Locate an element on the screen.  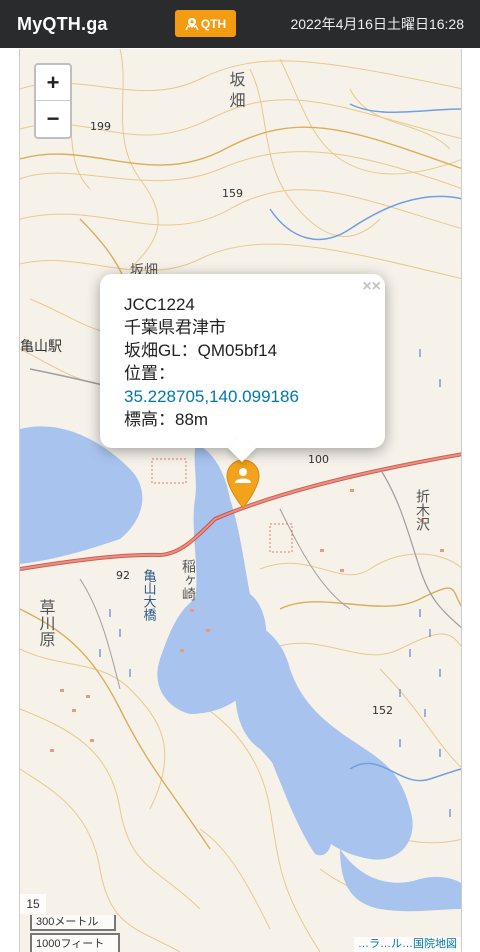
zoom-level-indicator: 15 is located at coordinates (33, 904).